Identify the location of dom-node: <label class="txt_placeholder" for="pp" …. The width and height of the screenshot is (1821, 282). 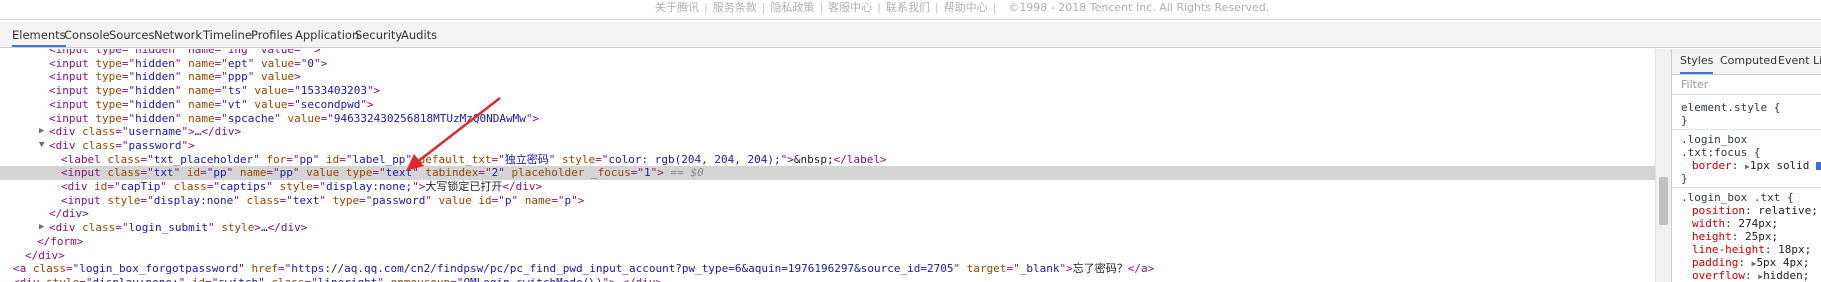
(827, 160).